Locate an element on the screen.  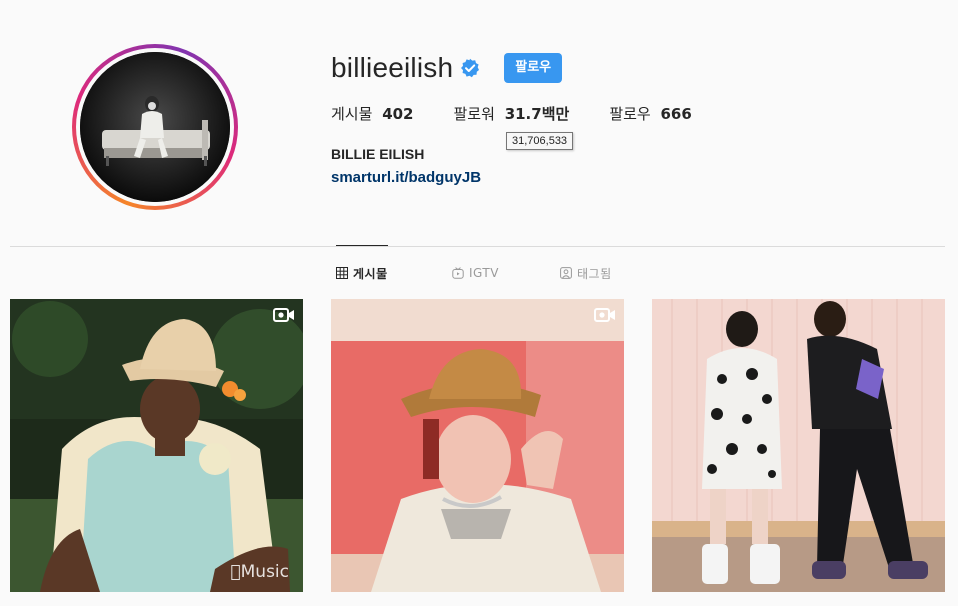
followers-count: 팔로워 31.7백만 is located at coordinates (512, 113).